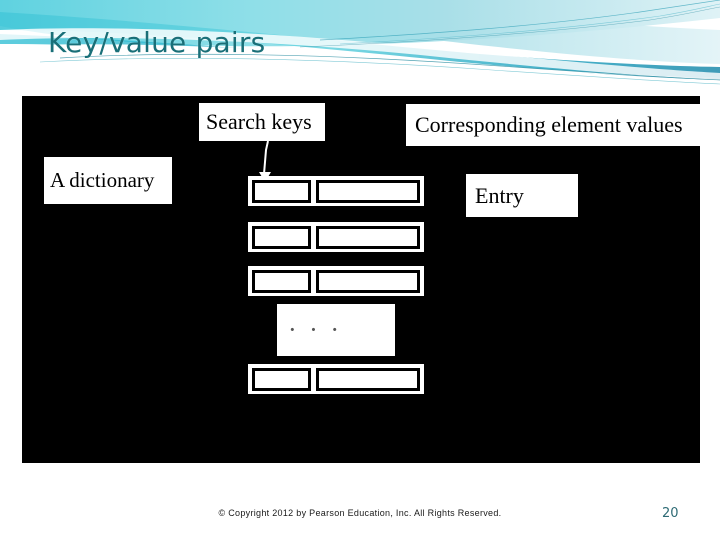  I want to click on caption-search-keys: Search keys, so click(262, 122).